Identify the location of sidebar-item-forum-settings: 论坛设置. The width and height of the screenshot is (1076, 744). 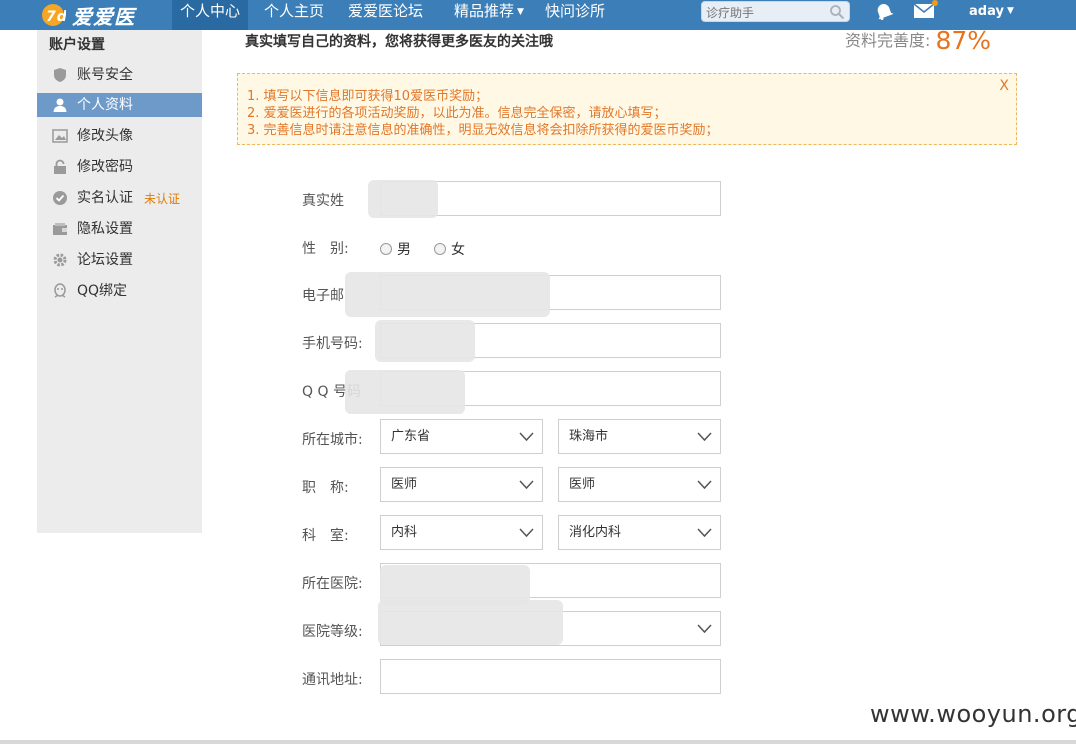
(119, 260).